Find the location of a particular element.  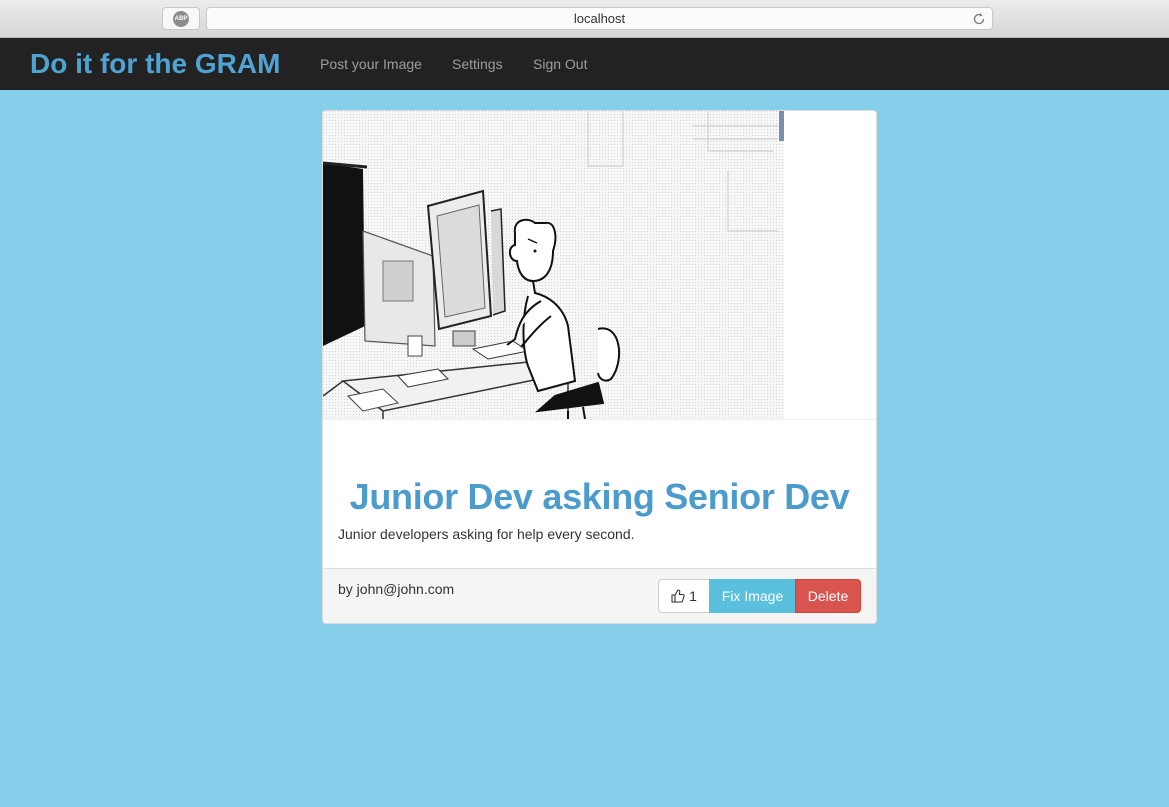

post-author: by john@john.com is located at coordinates (396, 589).